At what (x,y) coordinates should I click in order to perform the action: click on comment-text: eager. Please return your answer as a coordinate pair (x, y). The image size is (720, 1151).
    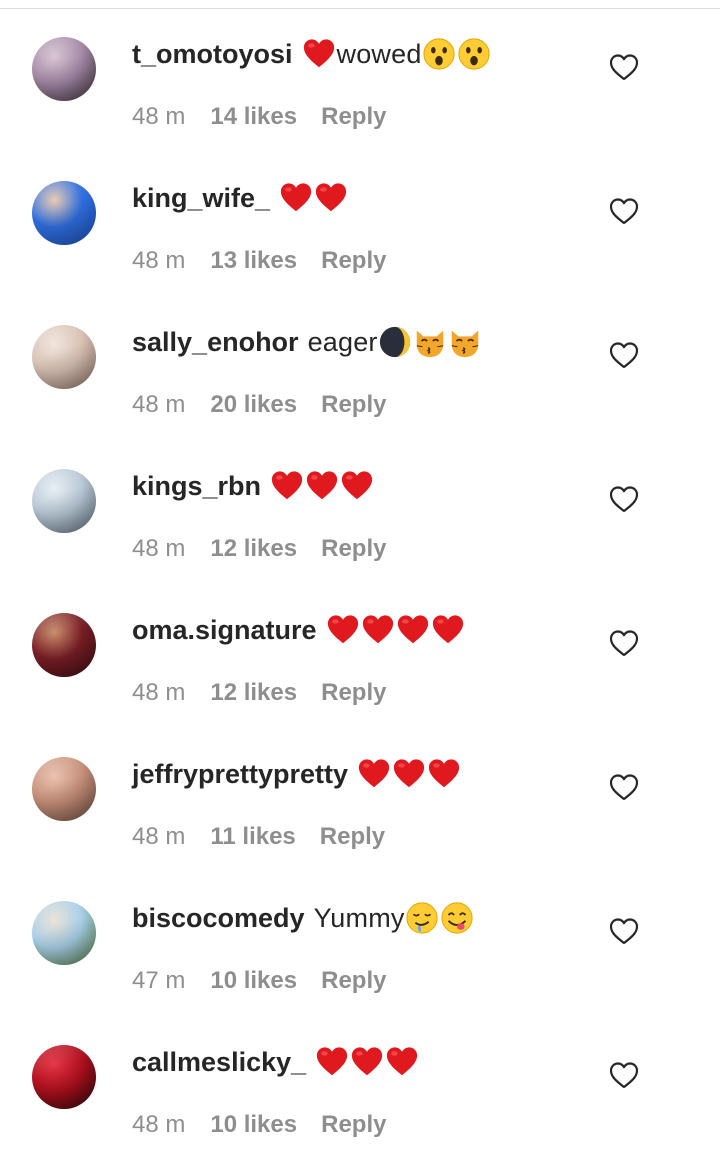
    Looking at the image, I should click on (342, 341).